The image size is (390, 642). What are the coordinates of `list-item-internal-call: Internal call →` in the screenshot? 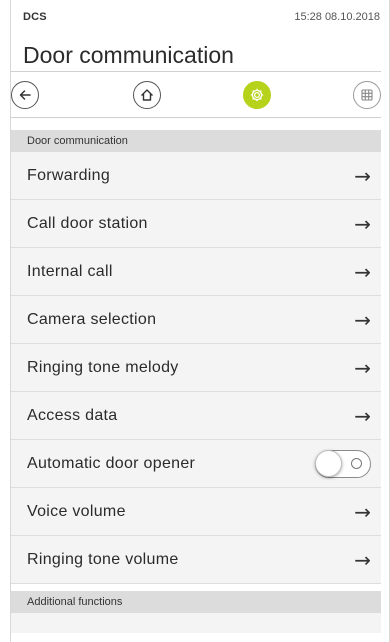 It's located at (196, 272).